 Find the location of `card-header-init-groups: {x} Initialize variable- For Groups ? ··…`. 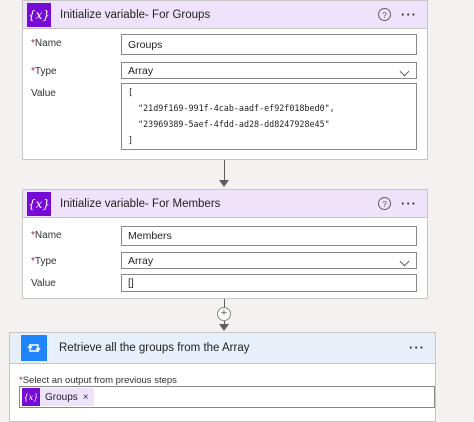

card-header-init-groups: {x} Initialize variable- For Groups ? ··… is located at coordinates (225, 15).